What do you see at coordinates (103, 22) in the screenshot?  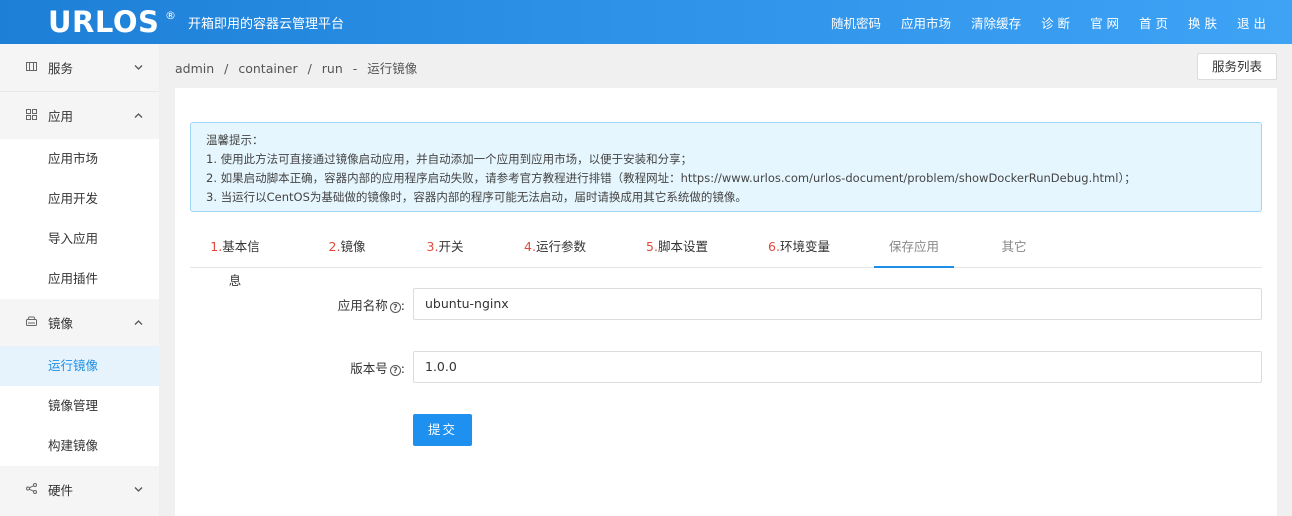 I see `urlos-logo: URLOS` at bounding box center [103, 22].